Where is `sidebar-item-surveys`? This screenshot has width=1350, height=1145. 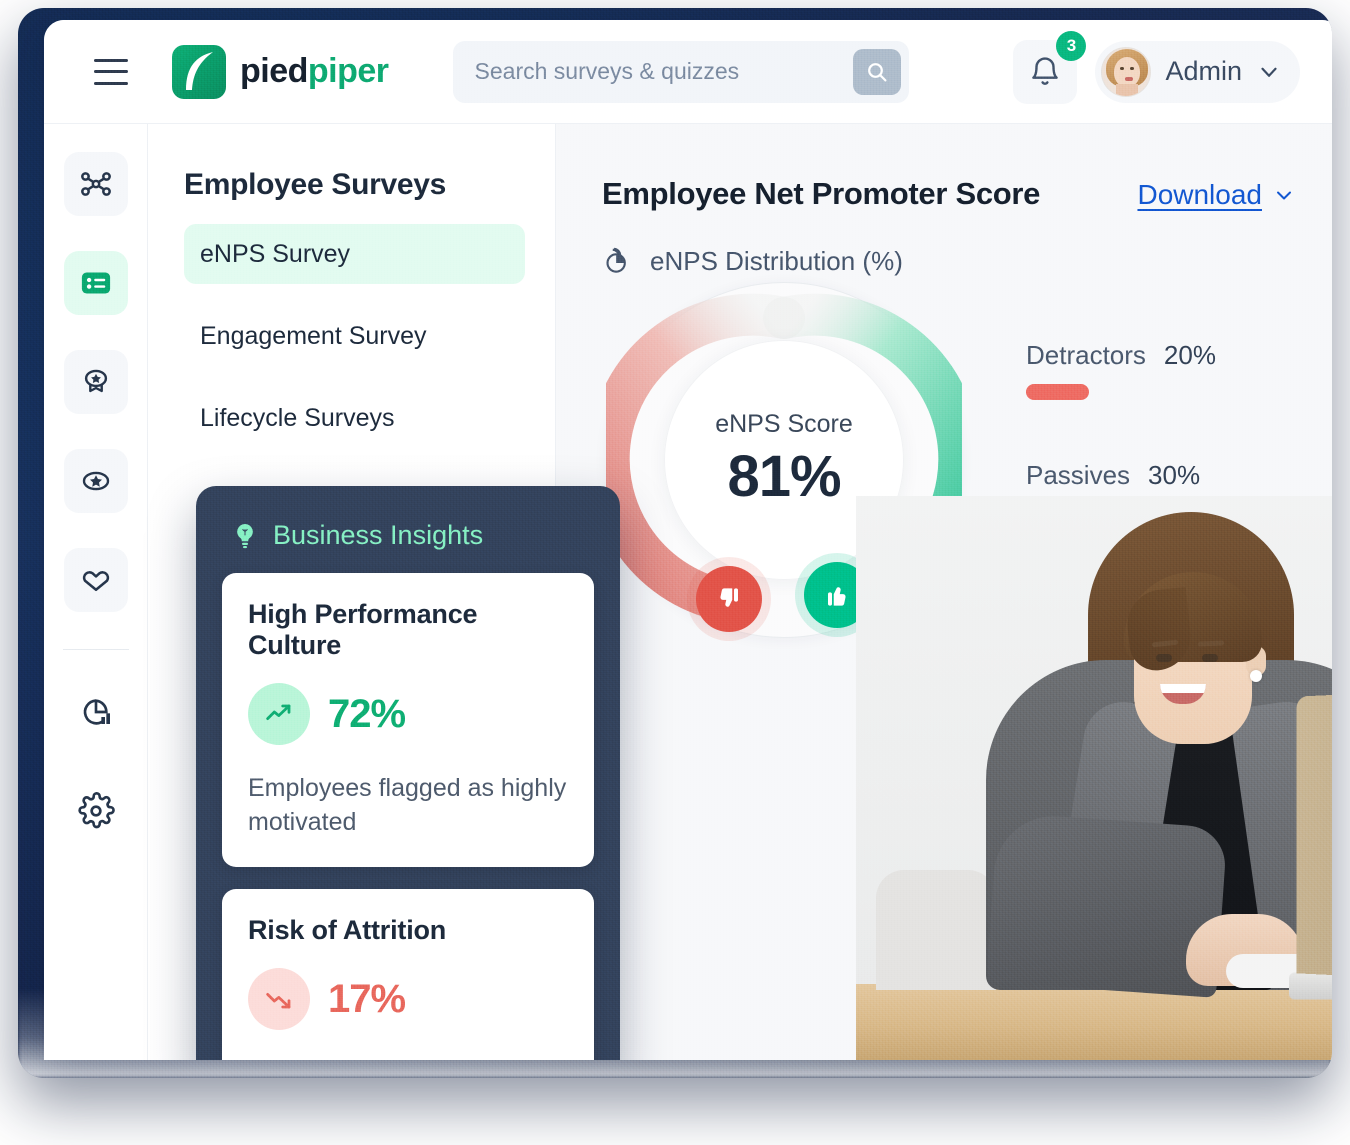
sidebar-item-surveys is located at coordinates (95, 283).